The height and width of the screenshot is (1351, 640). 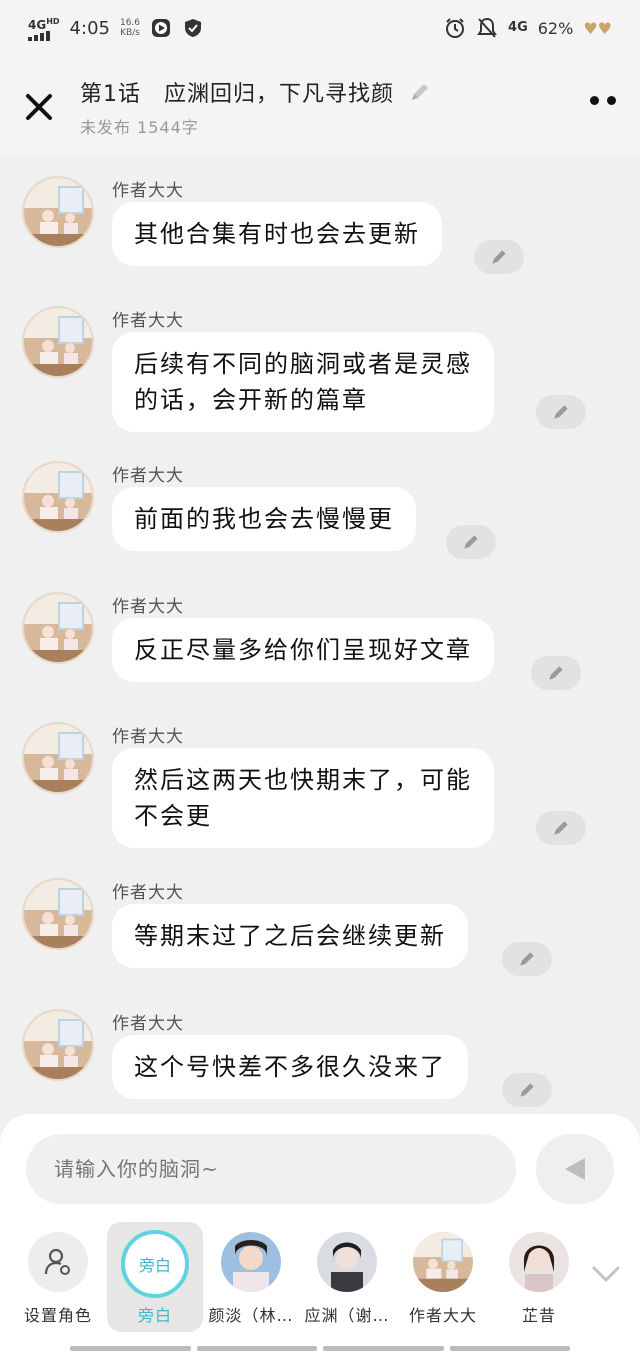 I want to click on net-speed-value: 16.6, so click(x=130, y=23).